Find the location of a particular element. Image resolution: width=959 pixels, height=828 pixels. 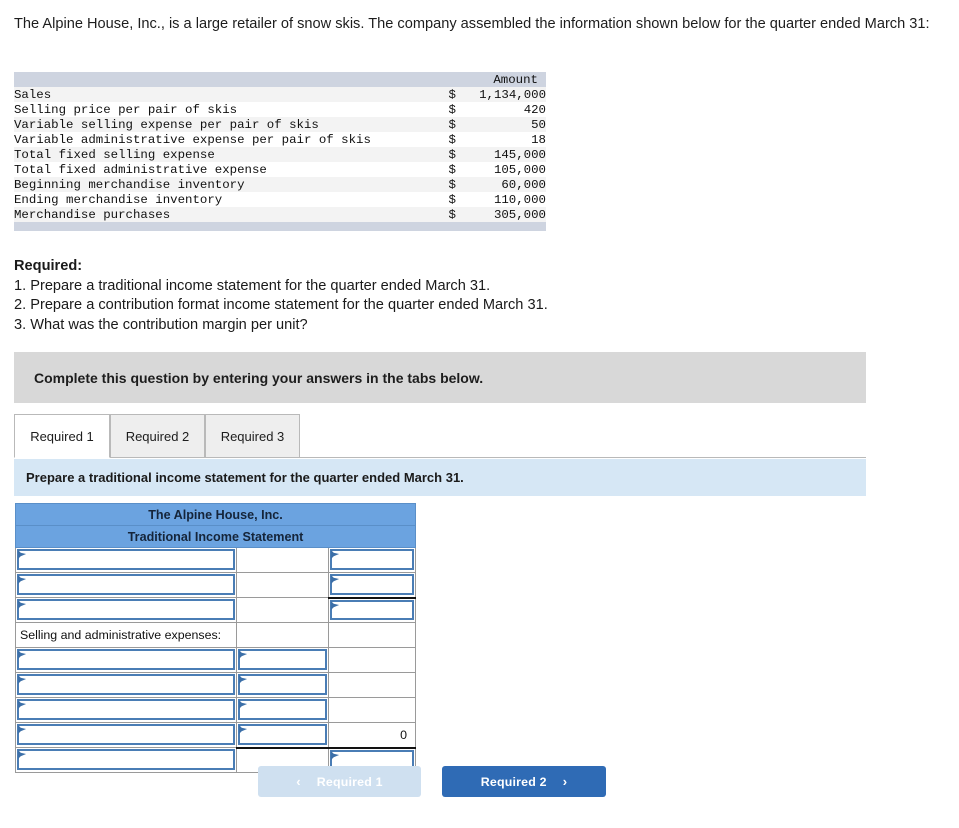

worksheet-title-row: Traditional Income Statement is located at coordinates (215, 536).